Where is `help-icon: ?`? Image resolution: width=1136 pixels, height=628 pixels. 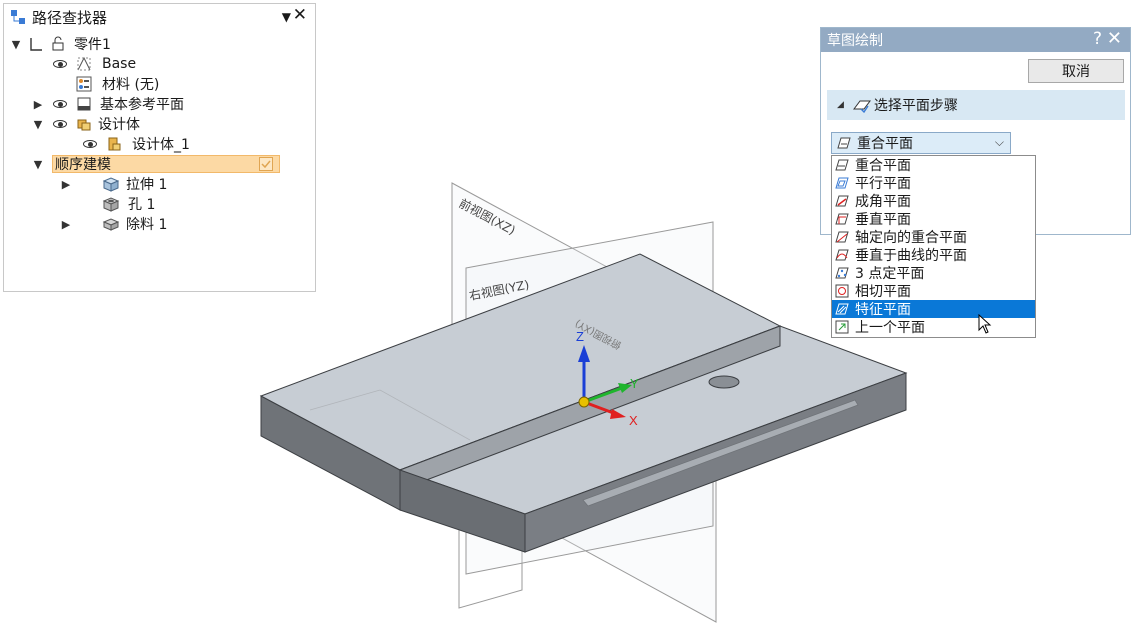
help-icon: ? is located at coordinates (1097, 39).